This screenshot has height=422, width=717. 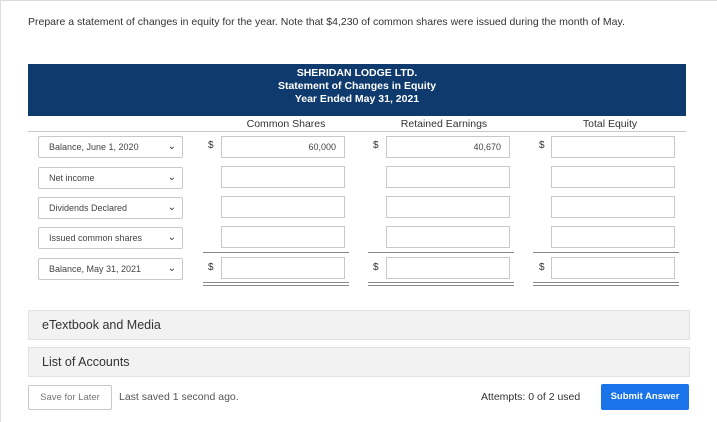 What do you see at coordinates (359, 325) in the screenshot?
I see `etextbook-panel: eTextbook and Media` at bounding box center [359, 325].